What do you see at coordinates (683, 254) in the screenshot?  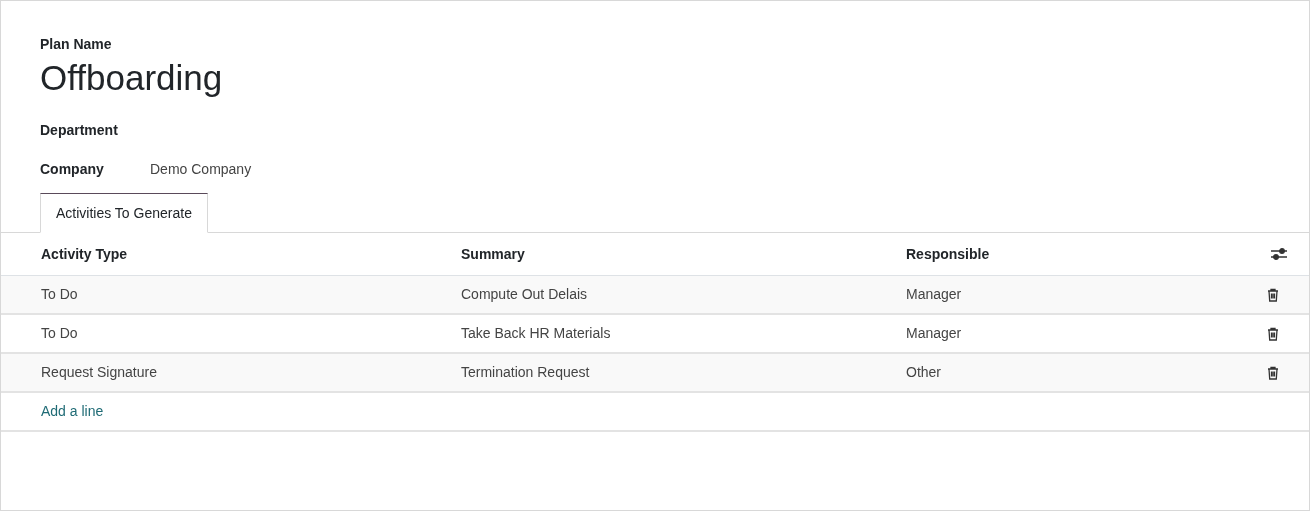 I see `column-header: Summary` at bounding box center [683, 254].